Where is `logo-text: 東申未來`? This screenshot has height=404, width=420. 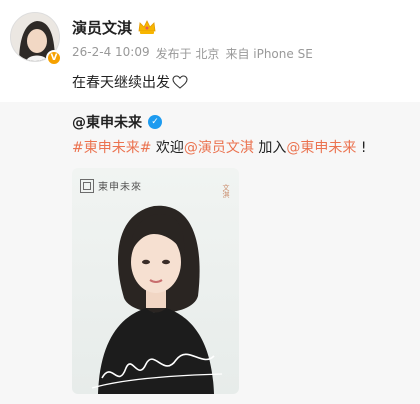
logo-text: 東申未來 is located at coordinates (120, 187).